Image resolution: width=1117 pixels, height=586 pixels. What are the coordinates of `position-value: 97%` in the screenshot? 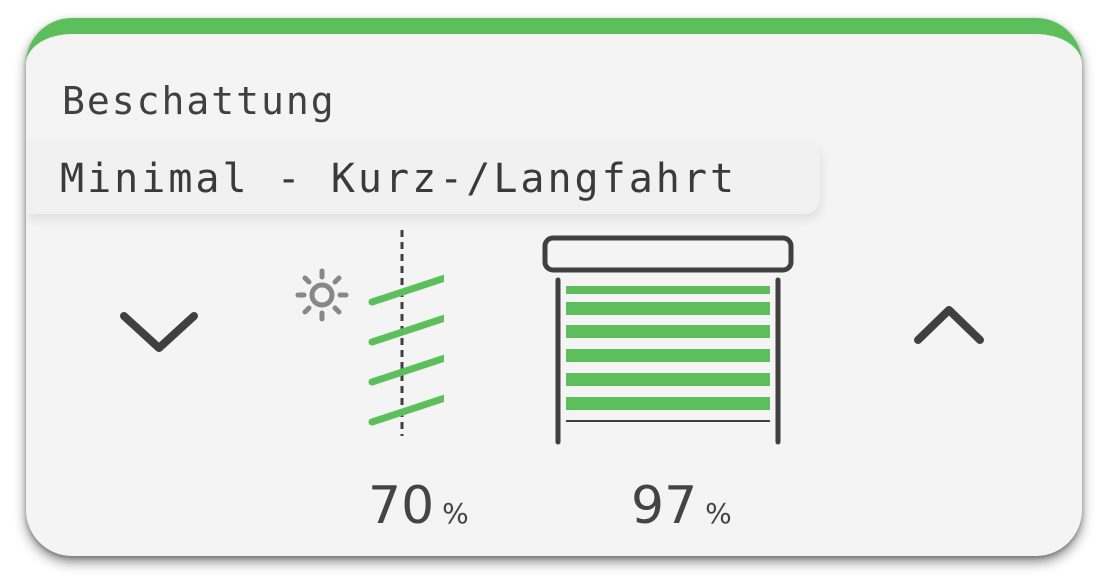 It's located at (681, 506).